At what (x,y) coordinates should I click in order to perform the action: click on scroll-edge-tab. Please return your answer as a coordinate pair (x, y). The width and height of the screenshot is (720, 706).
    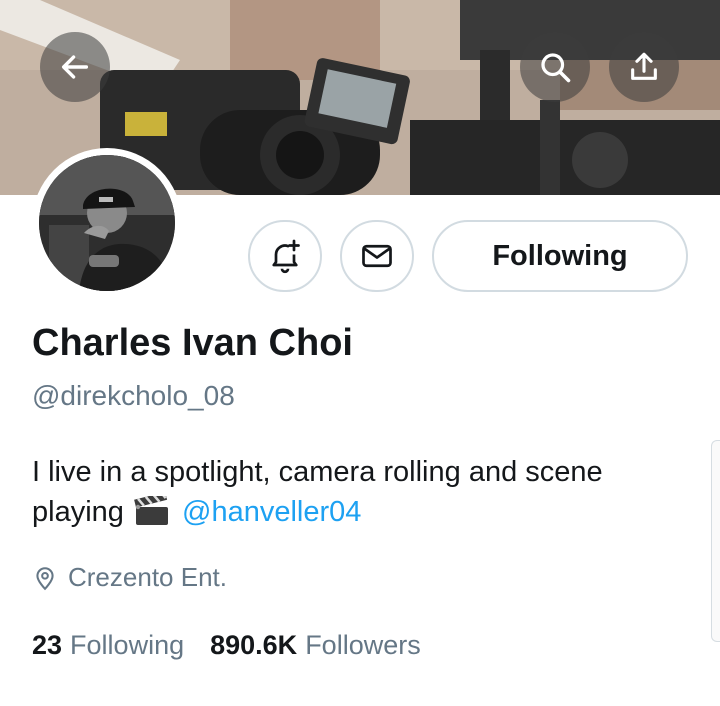
    Looking at the image, I should click on (715, 541).